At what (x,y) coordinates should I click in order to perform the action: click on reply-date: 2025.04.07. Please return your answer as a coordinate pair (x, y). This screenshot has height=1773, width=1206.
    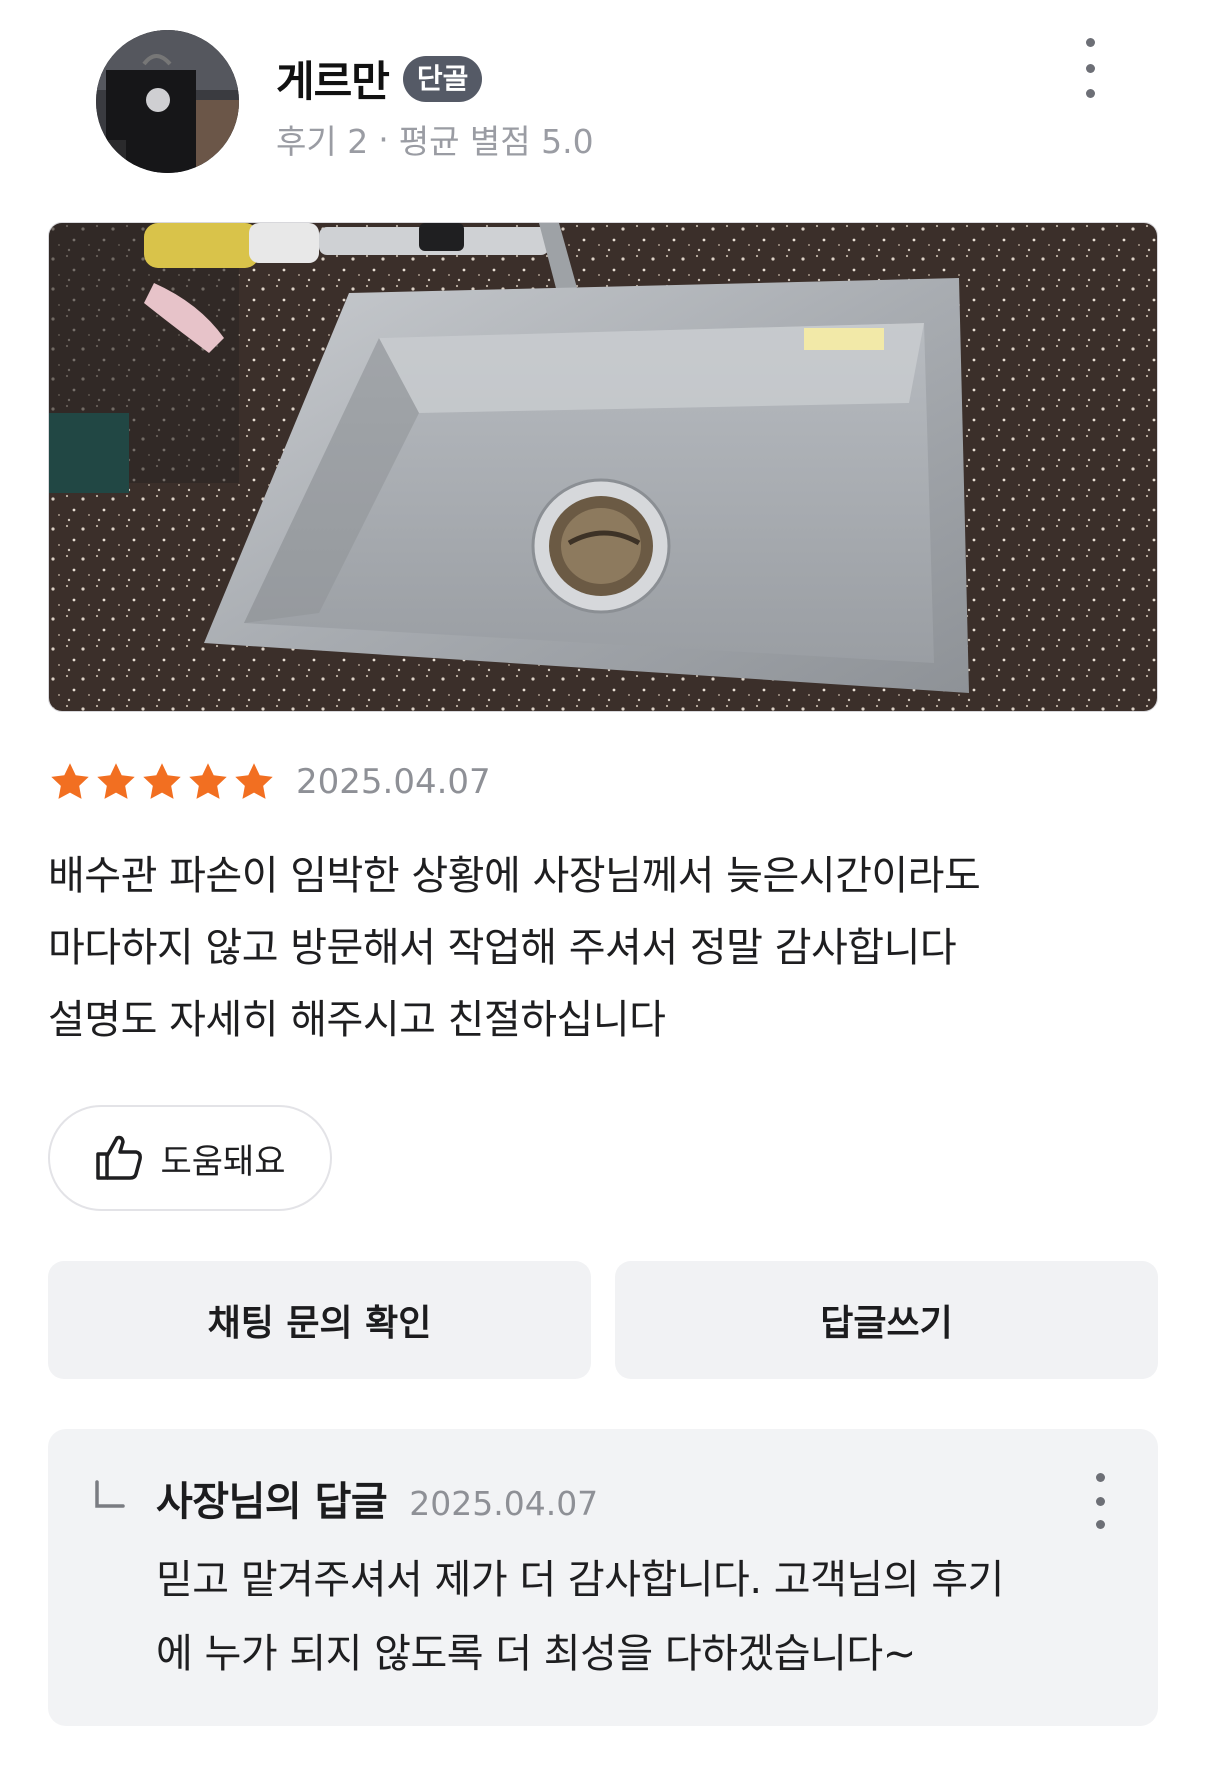
    Looking at the image, I should click on (504, 1503).